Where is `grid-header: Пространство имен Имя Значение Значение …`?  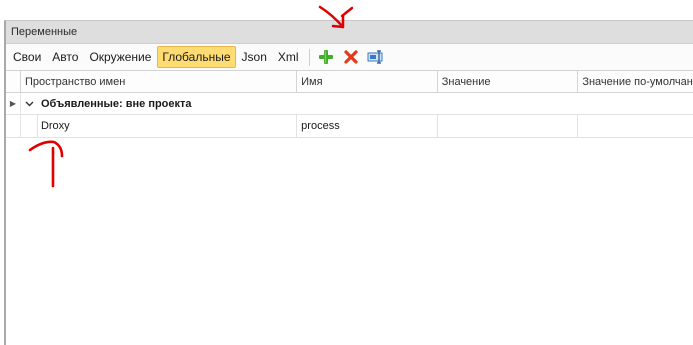
grid-header: Пространство имен Имя Значение Значение … is located at coordinates (349, 82).